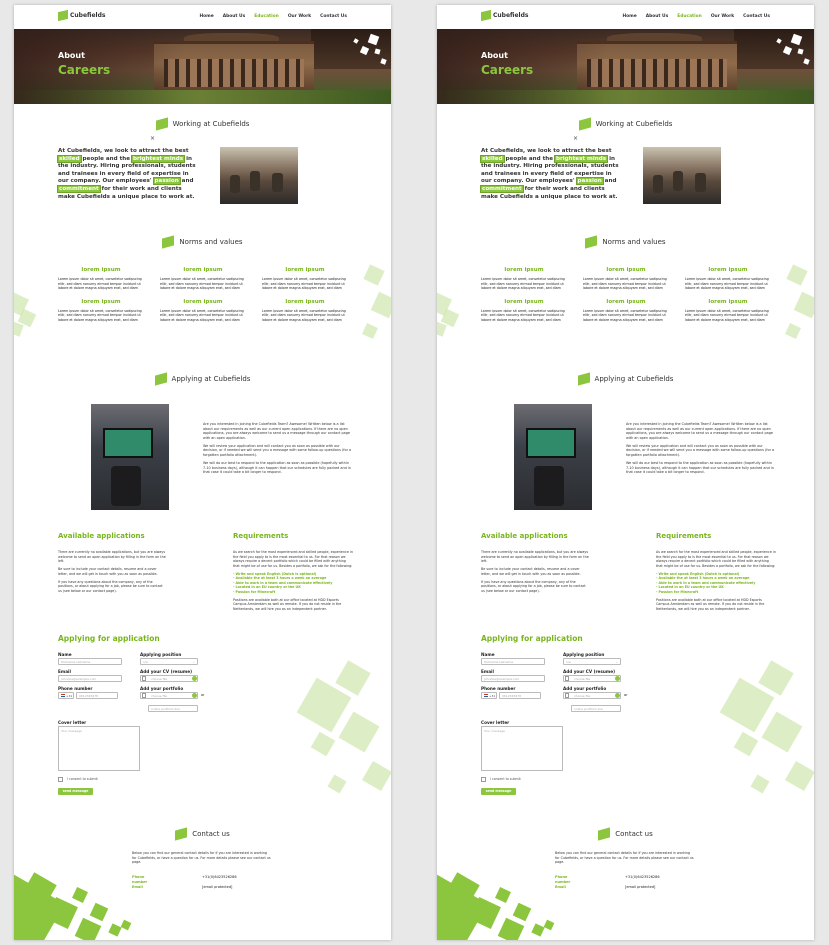 The image size is (829, 945). What do you see at coordinates (589, 671) in the screenshot?
I see `cv-label: Add your CV (resume)` at bounding box center [589, 671].